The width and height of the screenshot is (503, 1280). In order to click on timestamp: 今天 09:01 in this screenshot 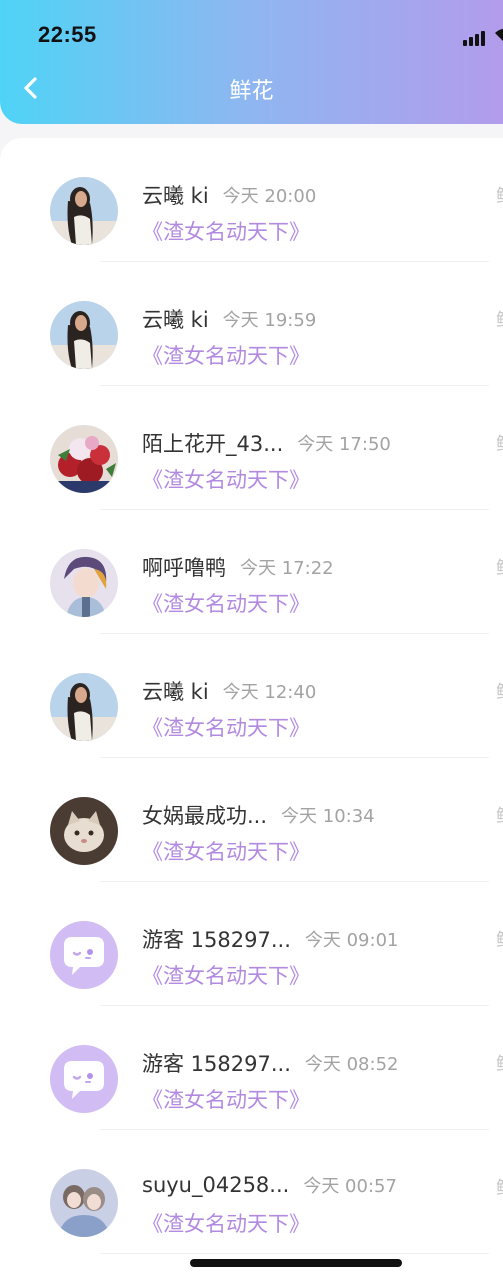, I will do `click(351, 940)`.